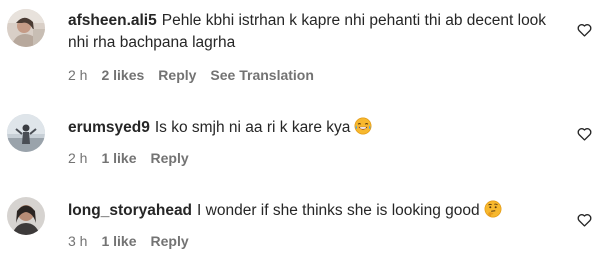 The image size is (599, 255). Describe the element at coordinates (112, 20) in the screenshot. I see `comment-username: afsheen.ali5` at that location.